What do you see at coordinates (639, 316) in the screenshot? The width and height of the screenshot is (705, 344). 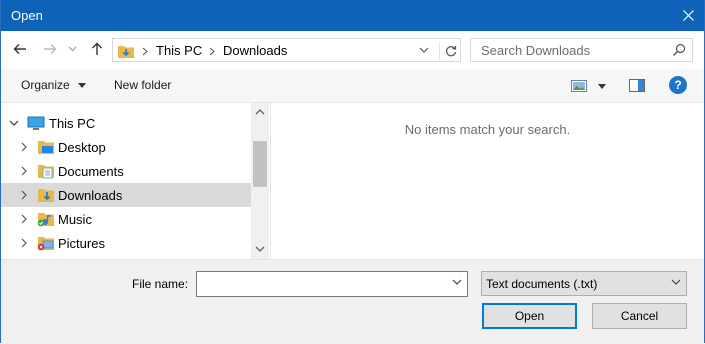 I see `cancel-button: Cancel` at bounding box center [639, 316].